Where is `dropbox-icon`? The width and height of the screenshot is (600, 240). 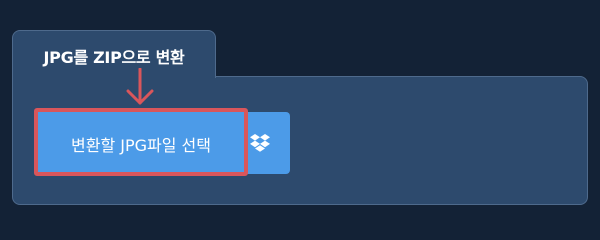 dropbox-icon is located at coordinates (260, 143).